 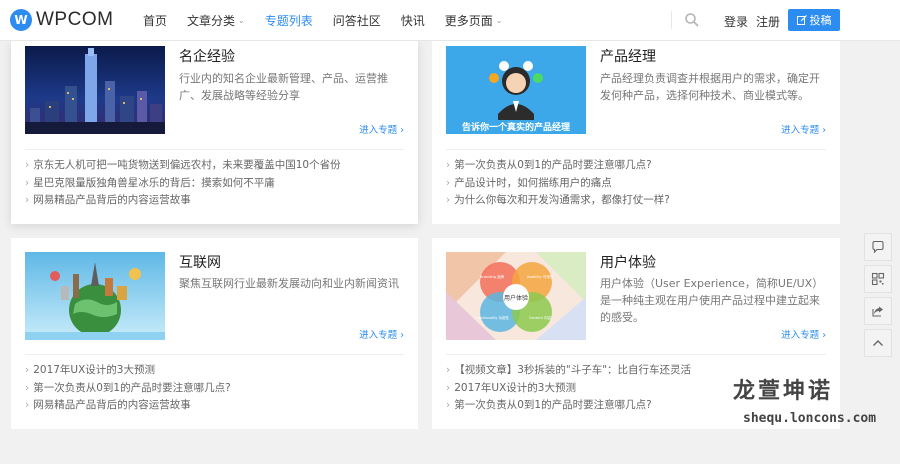 I want to click on topic-description: 聚焦互联网行业最新发展动向和业内新闻资讯, so click(x=289, y=283).